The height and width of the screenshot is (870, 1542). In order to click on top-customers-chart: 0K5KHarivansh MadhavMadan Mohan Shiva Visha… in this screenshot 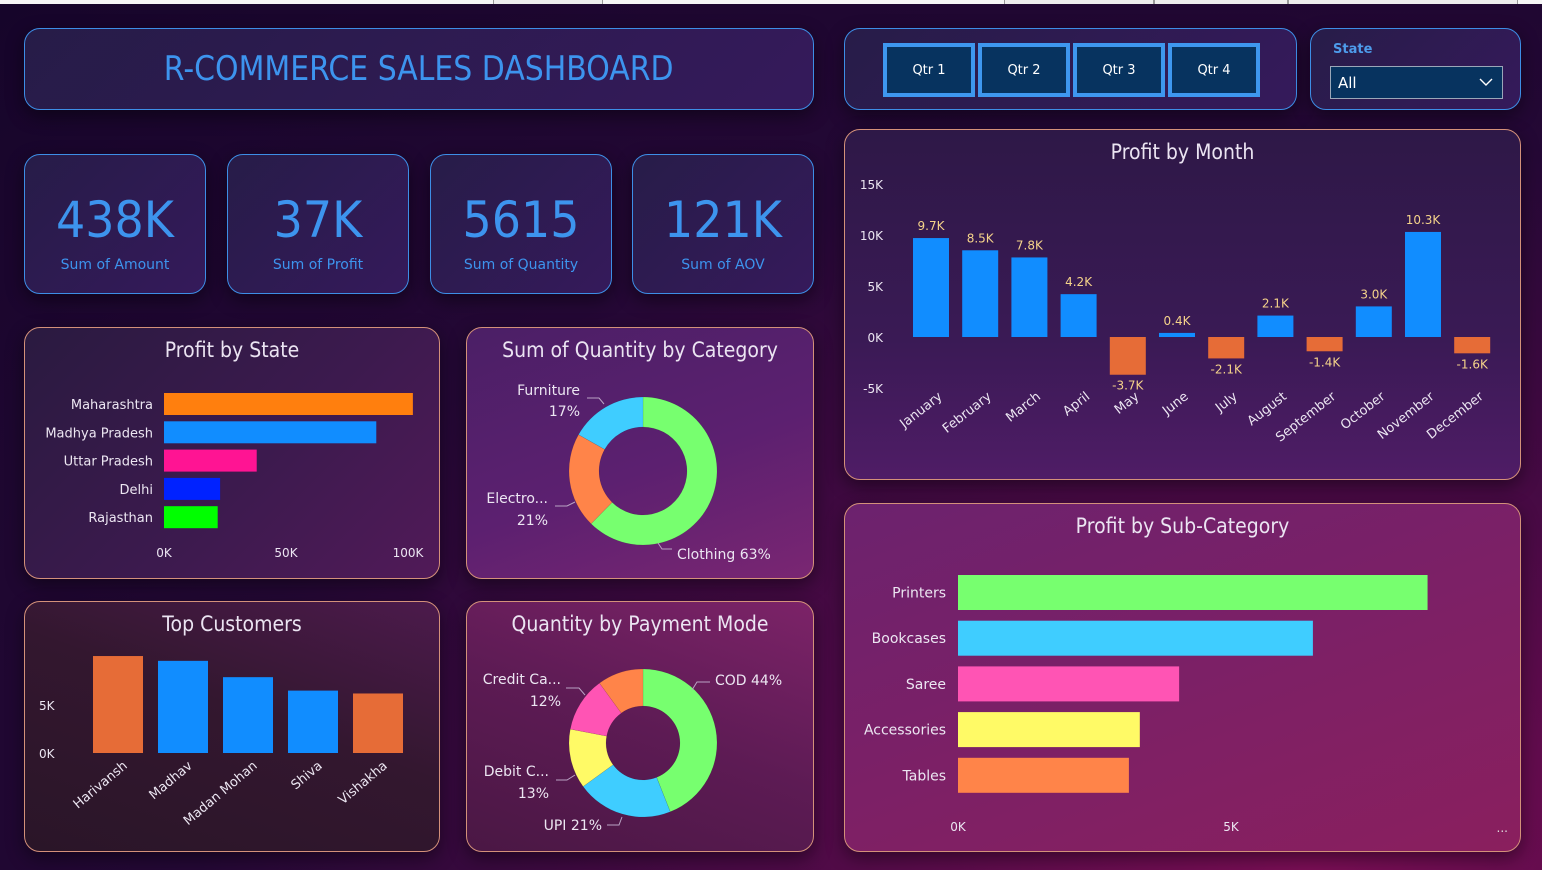, I will do `click(221, 742)`.